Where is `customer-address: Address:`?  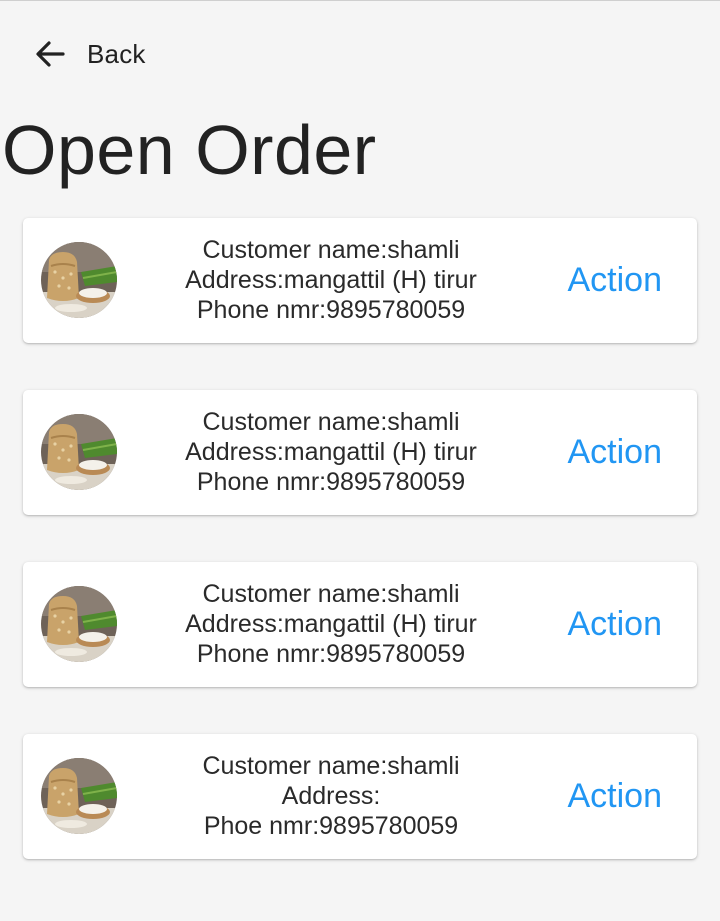
customer-address: Address: is located at coordinates (331, 796).